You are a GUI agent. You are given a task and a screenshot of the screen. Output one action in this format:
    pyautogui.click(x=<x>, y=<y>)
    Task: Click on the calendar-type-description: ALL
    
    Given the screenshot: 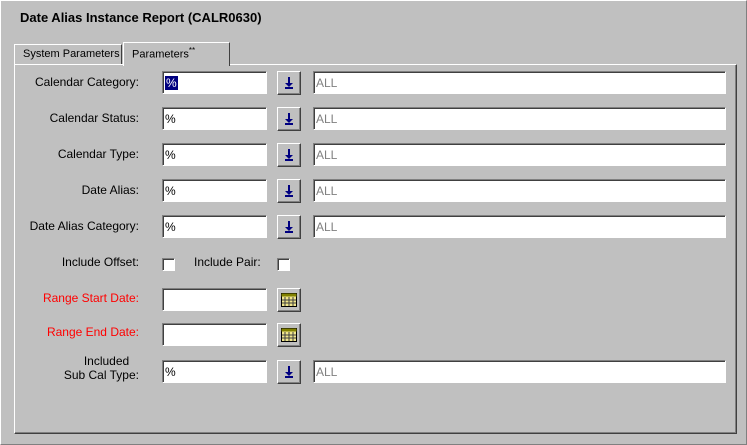 What is the action you would take?
    pyautogui.click(x=519, y=154)
    